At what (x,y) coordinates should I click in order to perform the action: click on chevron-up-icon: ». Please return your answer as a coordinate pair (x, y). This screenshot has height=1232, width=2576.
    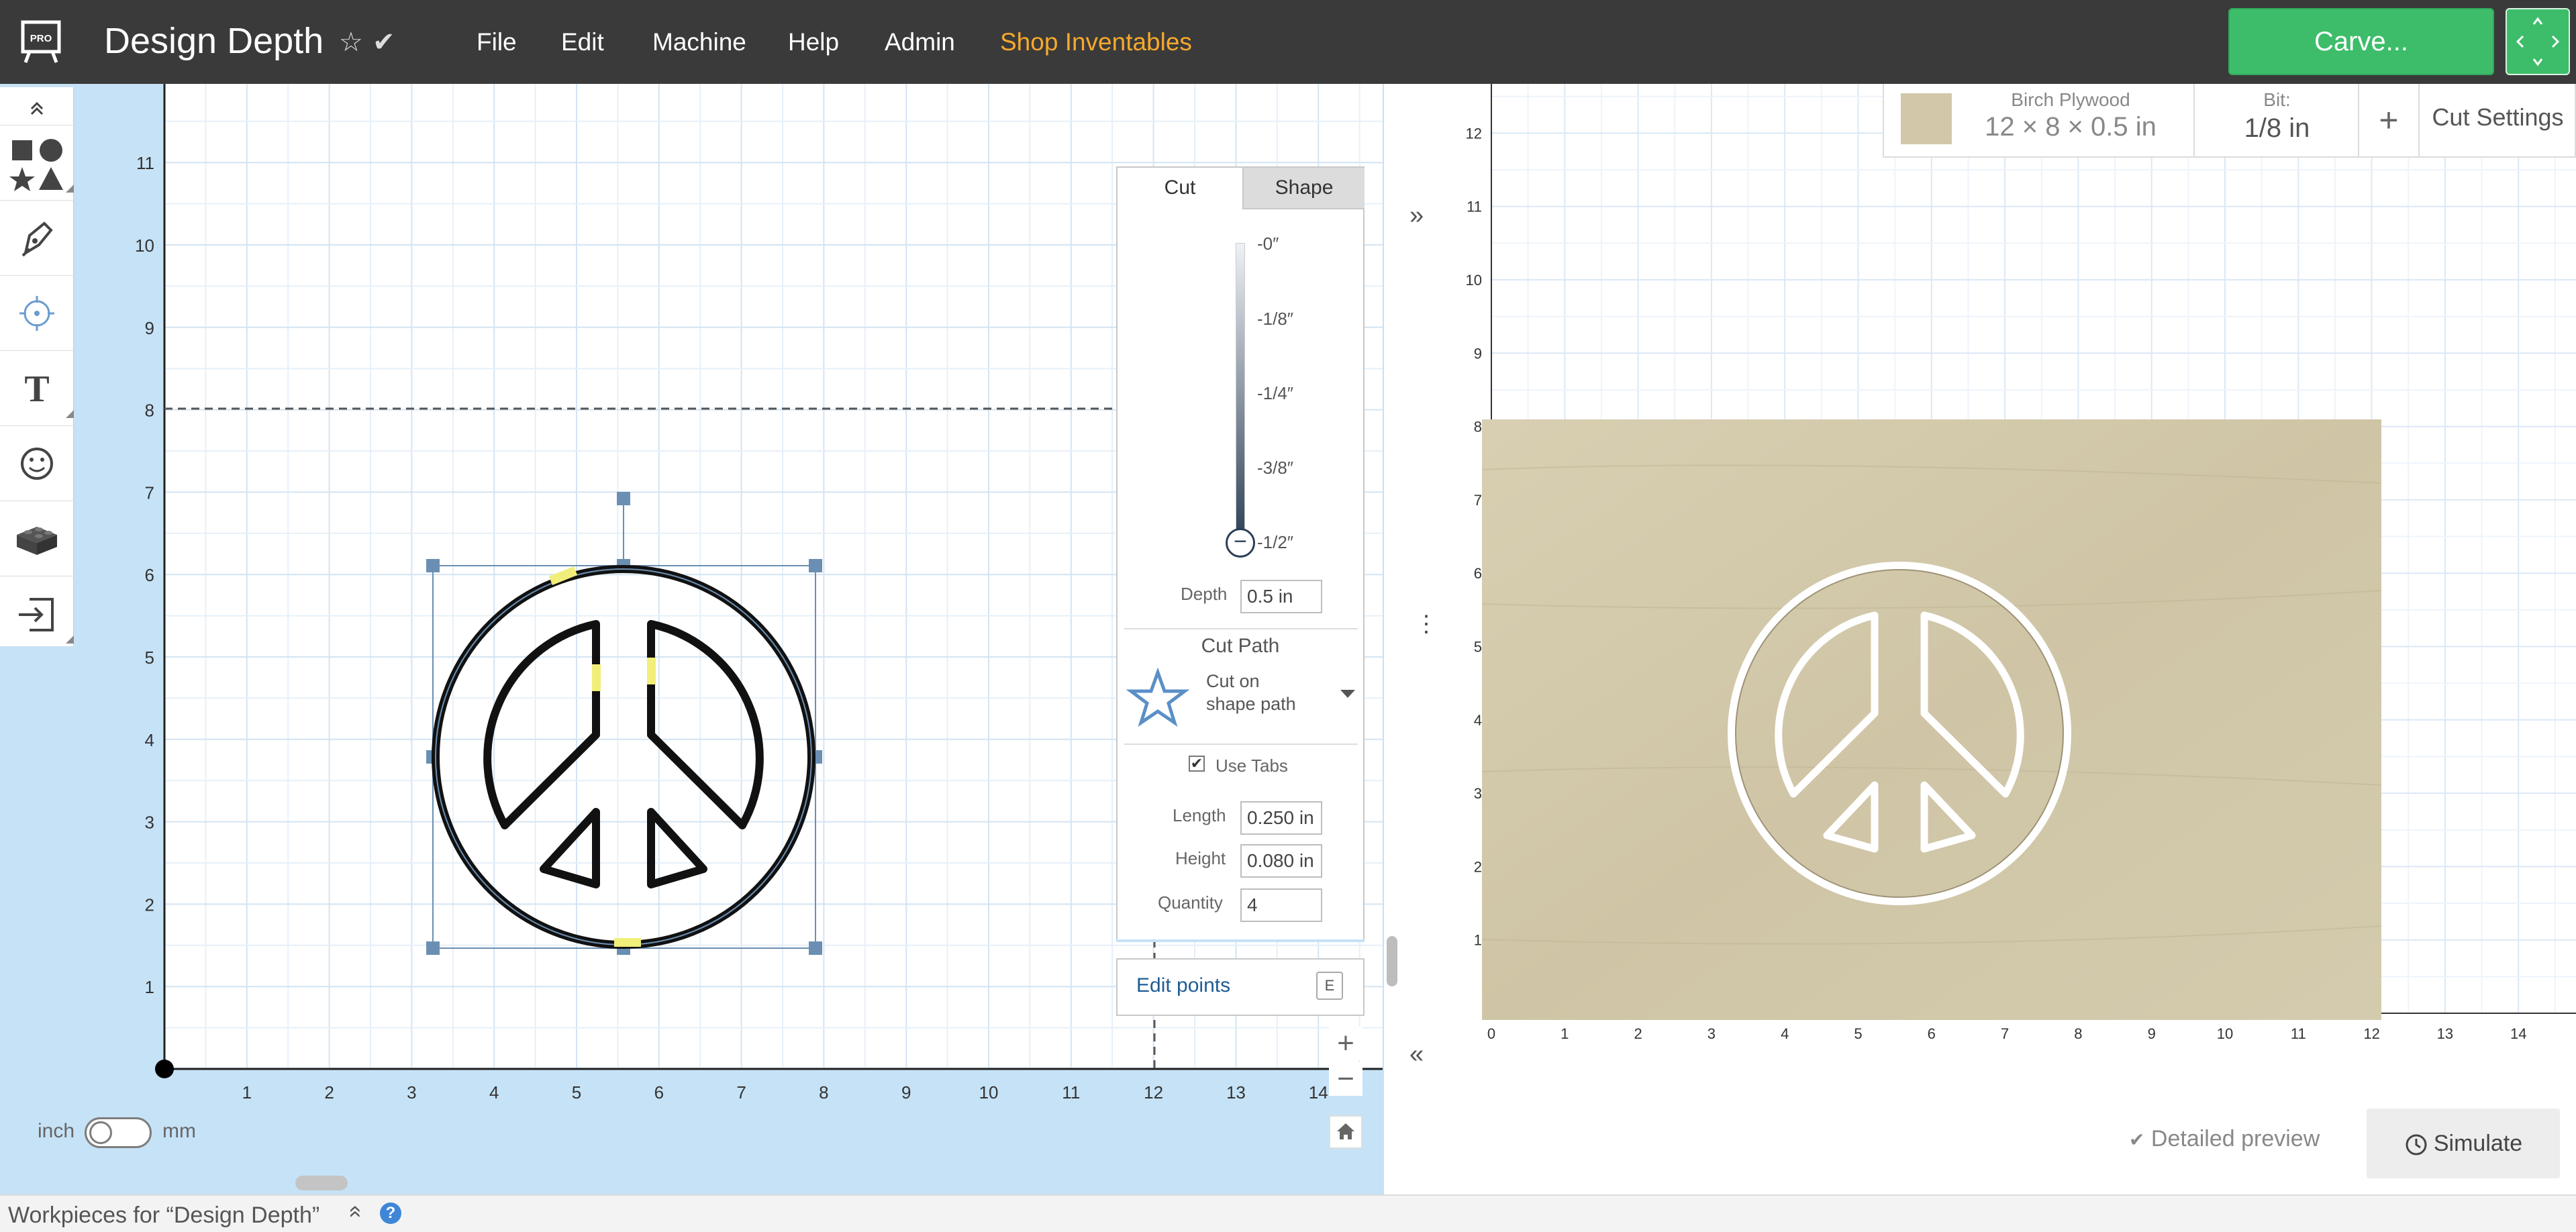
    Looking at the image, I should click on (354, 1211).